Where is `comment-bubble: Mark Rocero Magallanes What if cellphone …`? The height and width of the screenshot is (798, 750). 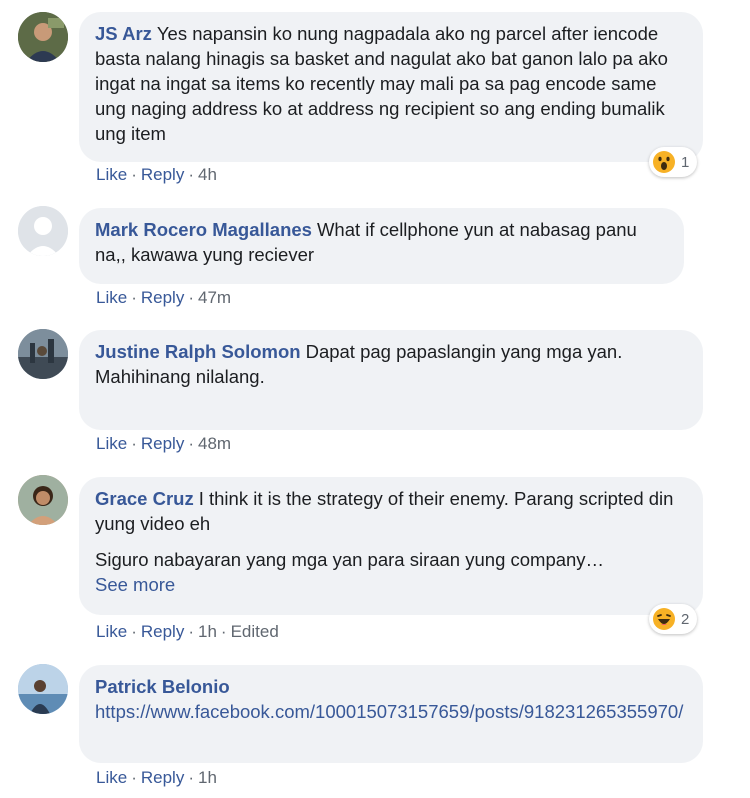 comment-bubble: Mark Rocero Magallanes What if cellphone … is located at coordinates (381, 246).